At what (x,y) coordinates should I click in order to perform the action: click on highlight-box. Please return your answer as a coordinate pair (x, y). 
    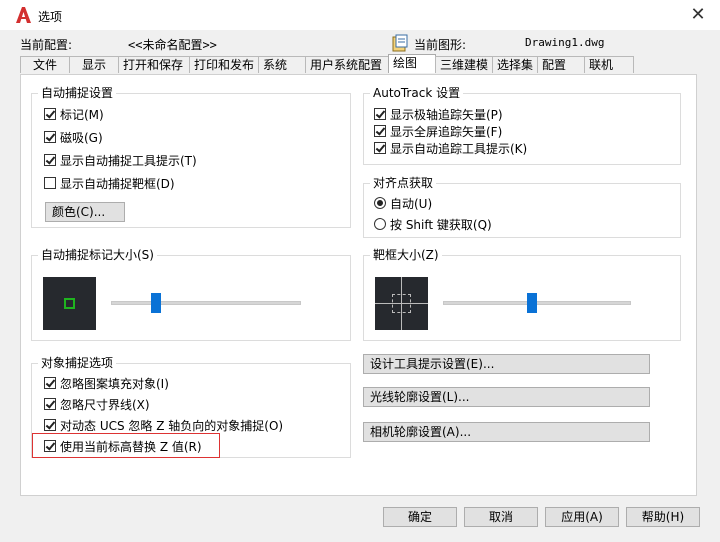
    Looking at the image, I should click on (126, 445).